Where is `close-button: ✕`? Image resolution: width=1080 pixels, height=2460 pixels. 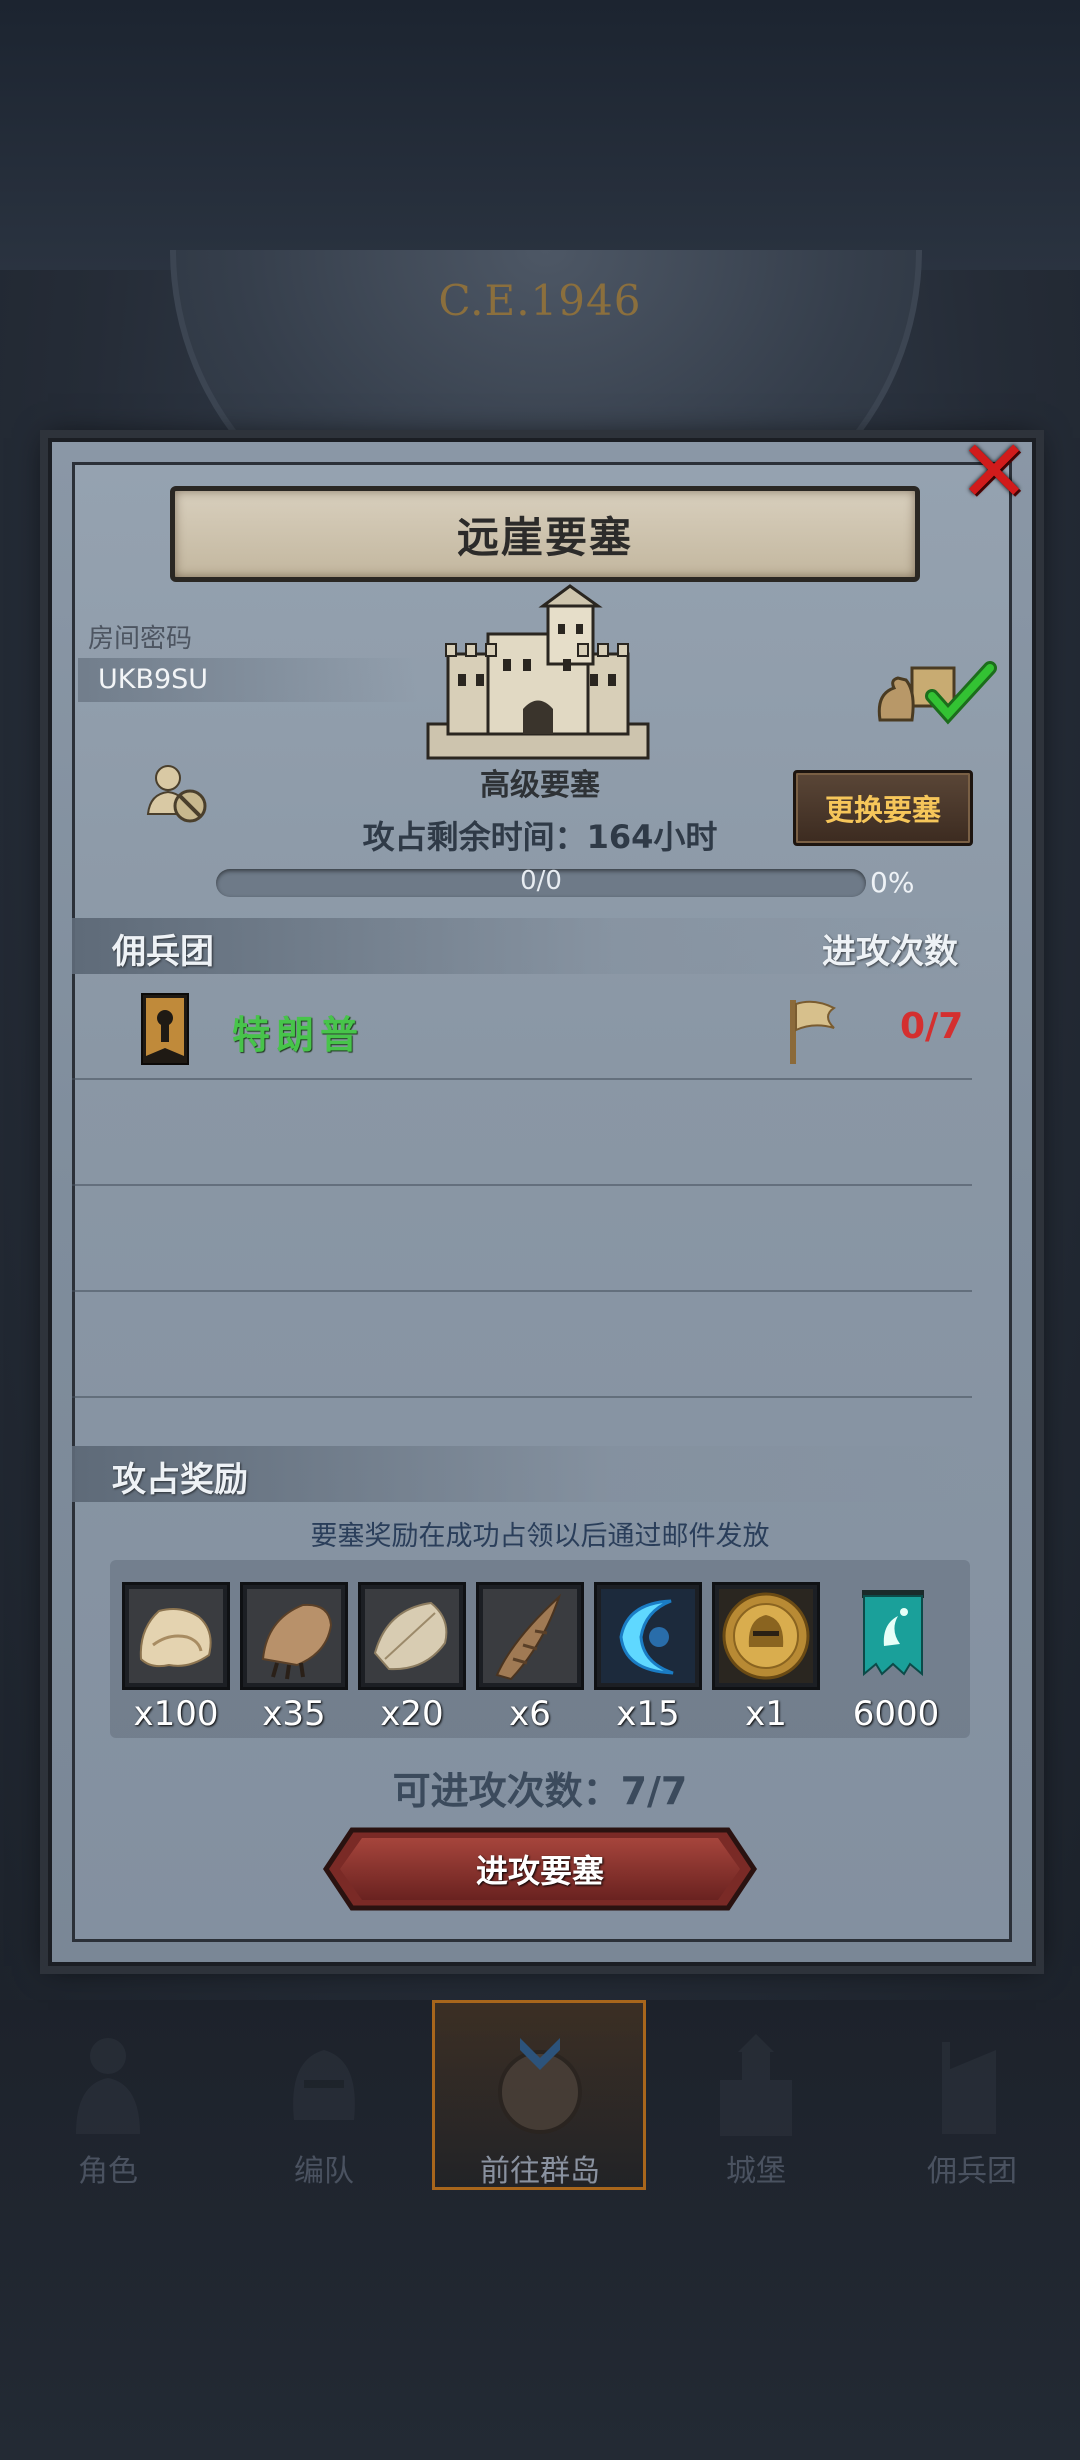
close-button: ✕ is located at coordinates (994, 472).